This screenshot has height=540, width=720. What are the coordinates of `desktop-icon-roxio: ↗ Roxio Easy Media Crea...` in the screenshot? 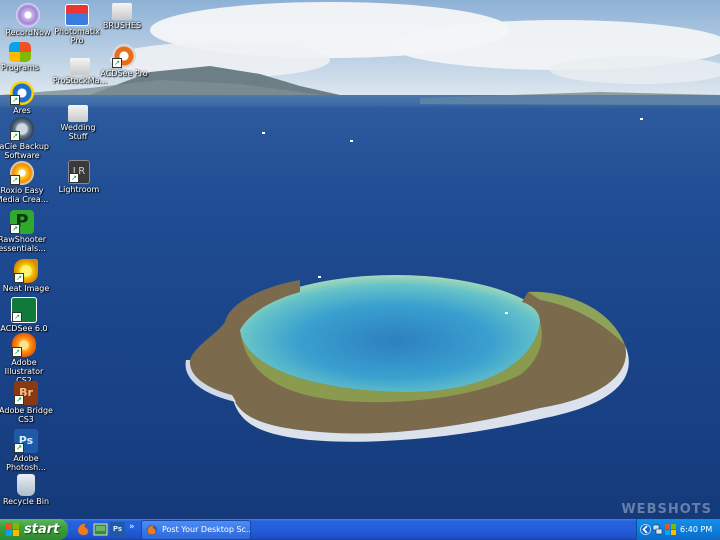 It's located at (25, 182).